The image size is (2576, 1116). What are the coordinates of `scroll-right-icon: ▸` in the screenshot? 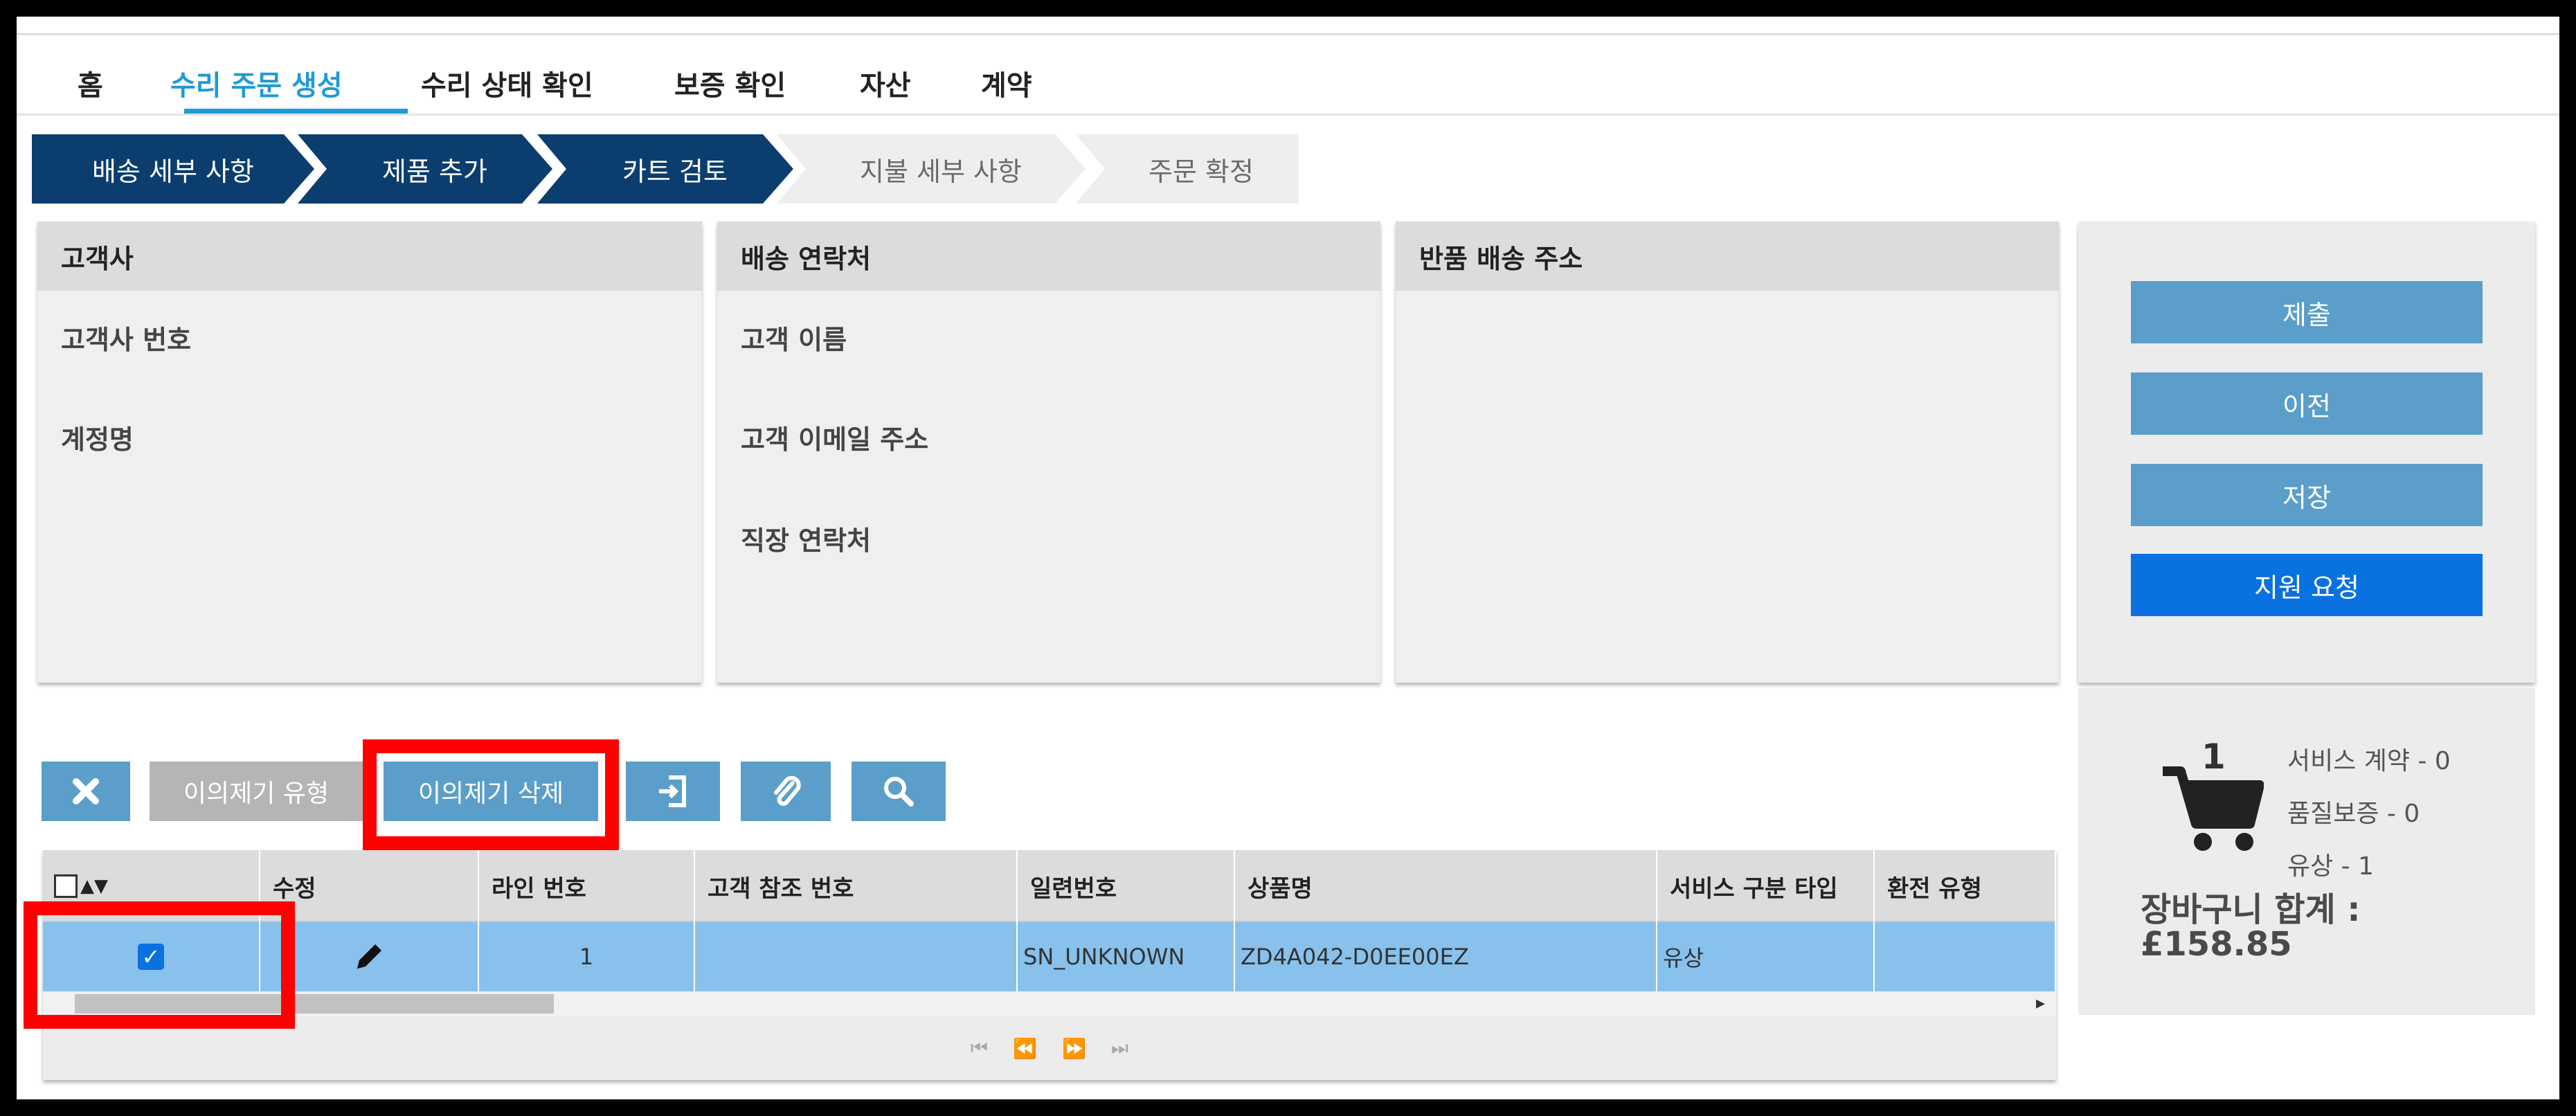 It's located at (2041, 1003).